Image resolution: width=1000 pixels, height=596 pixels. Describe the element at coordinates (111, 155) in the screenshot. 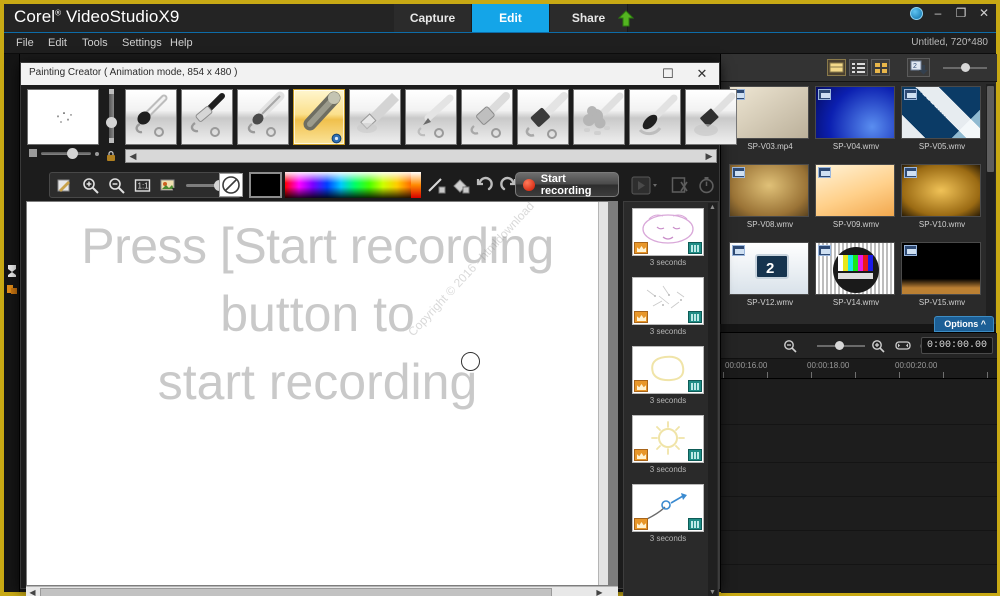

I see `lock-icon` at that location.